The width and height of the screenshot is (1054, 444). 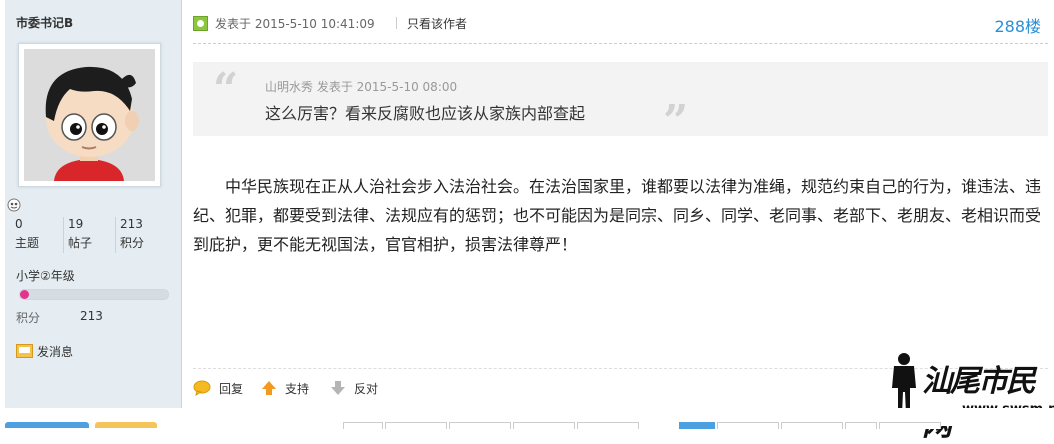 I want to click on bottom-toolbar, so click(x=527, y=418).